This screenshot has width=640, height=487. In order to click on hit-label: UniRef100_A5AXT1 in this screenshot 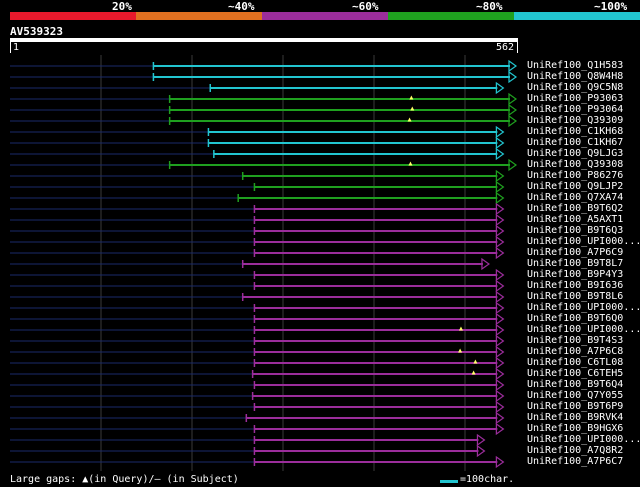, I will do `click(575, 219)`.